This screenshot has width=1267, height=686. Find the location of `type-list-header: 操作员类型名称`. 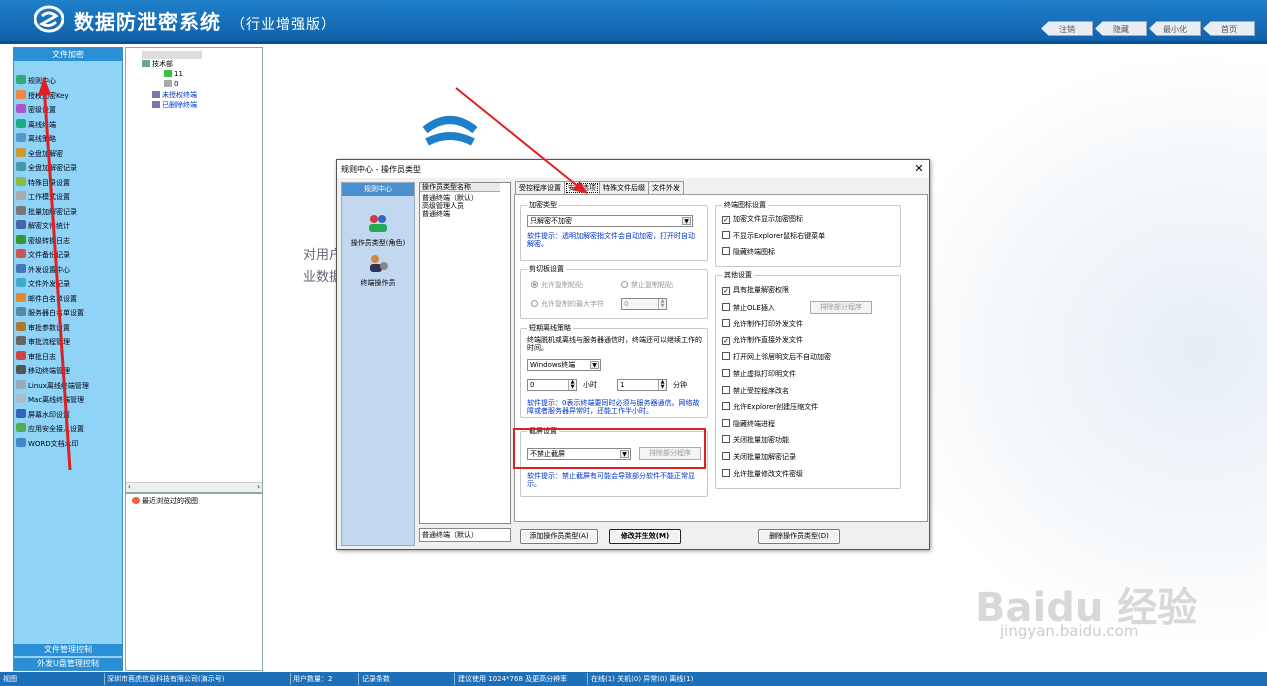

type-list-header: 操作员类型名称 is located at coordinates (460, 187).